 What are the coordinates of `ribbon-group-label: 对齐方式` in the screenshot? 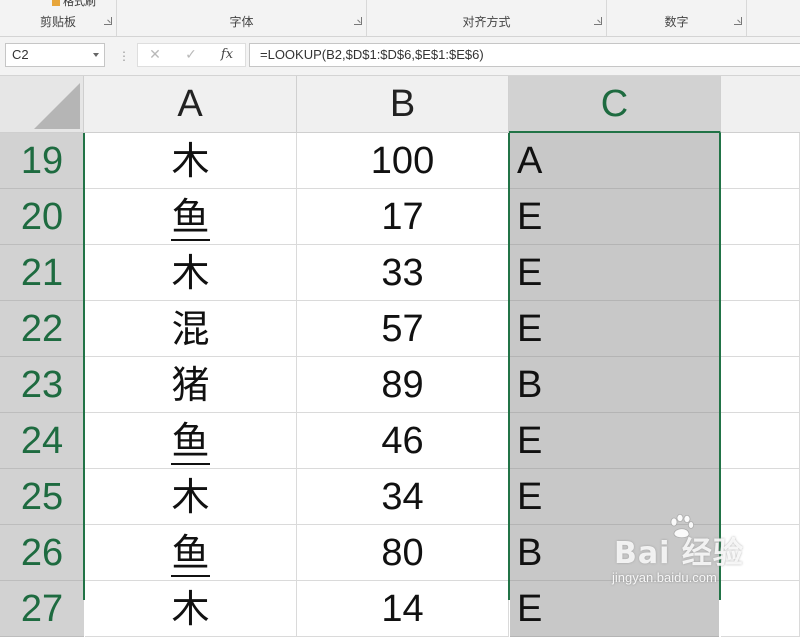 It's located at (486, 22).